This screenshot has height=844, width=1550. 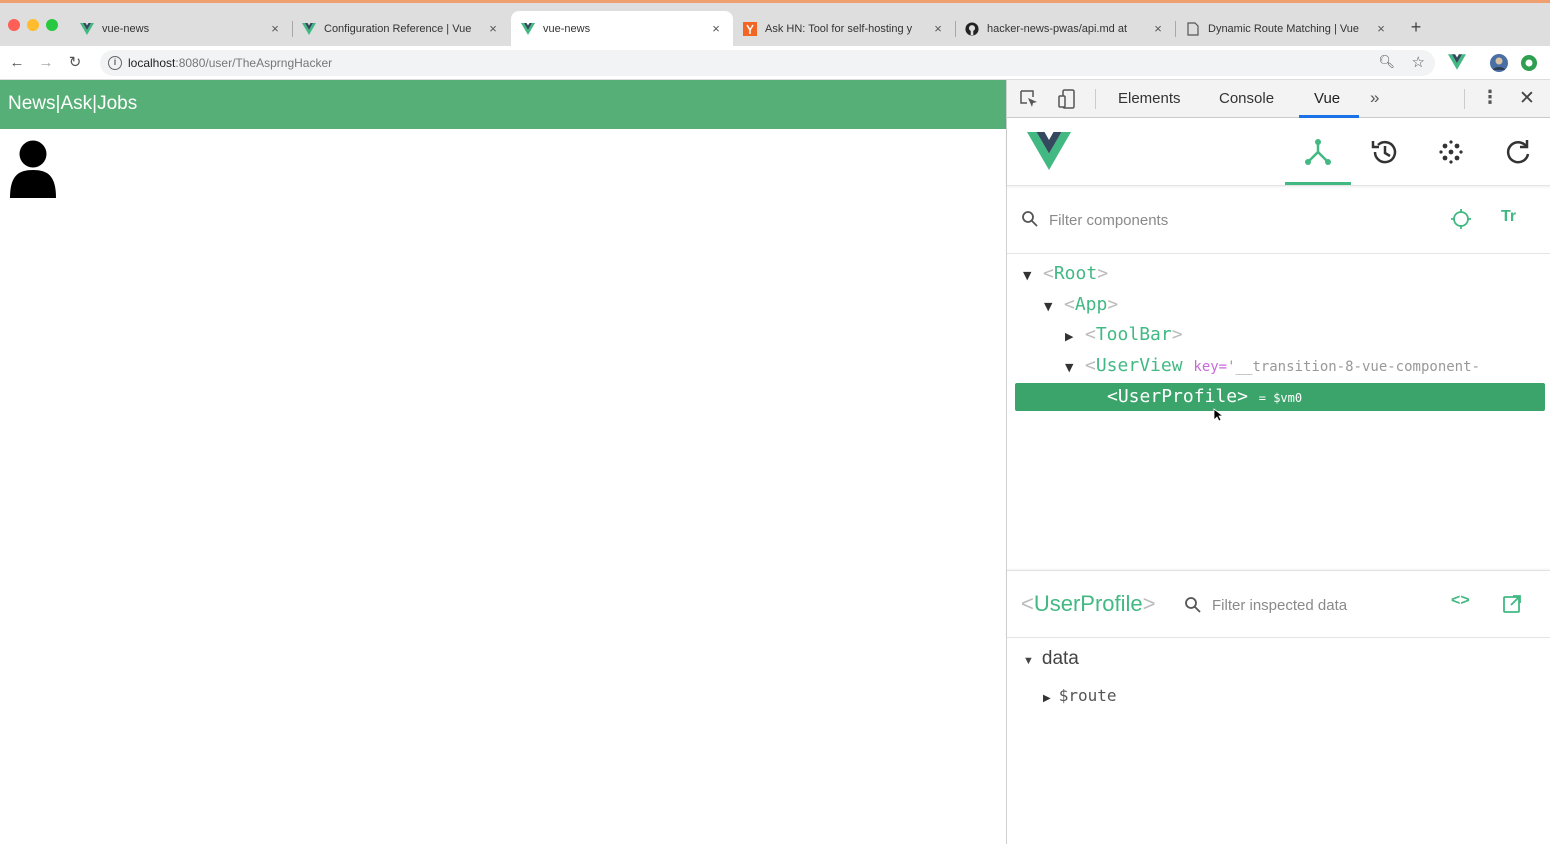 I want to click on history-icon, so click(x=1385, y=152).